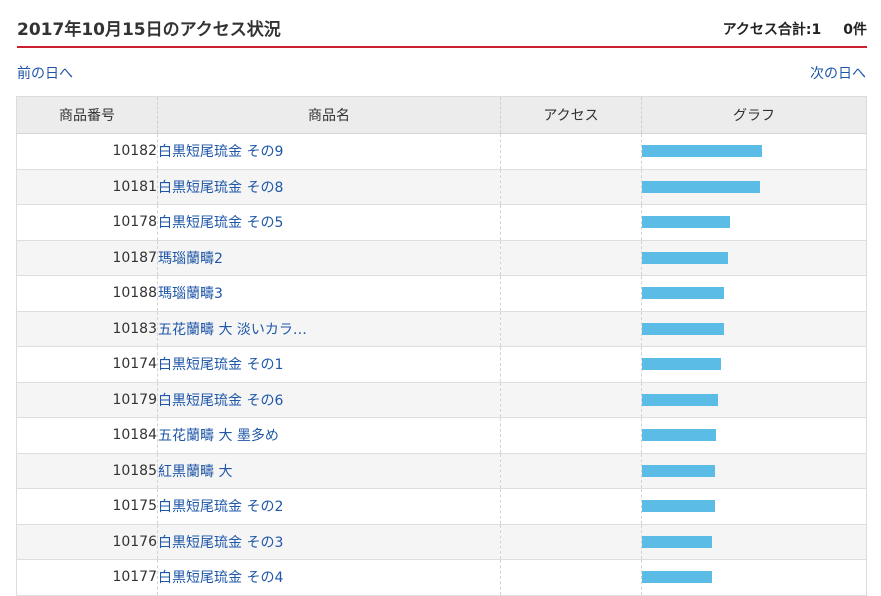 The image size is (881, 596). Describe the element at coordinates (87, 542) in the screenshot. I see `item-number-cell: 10176` at that location.